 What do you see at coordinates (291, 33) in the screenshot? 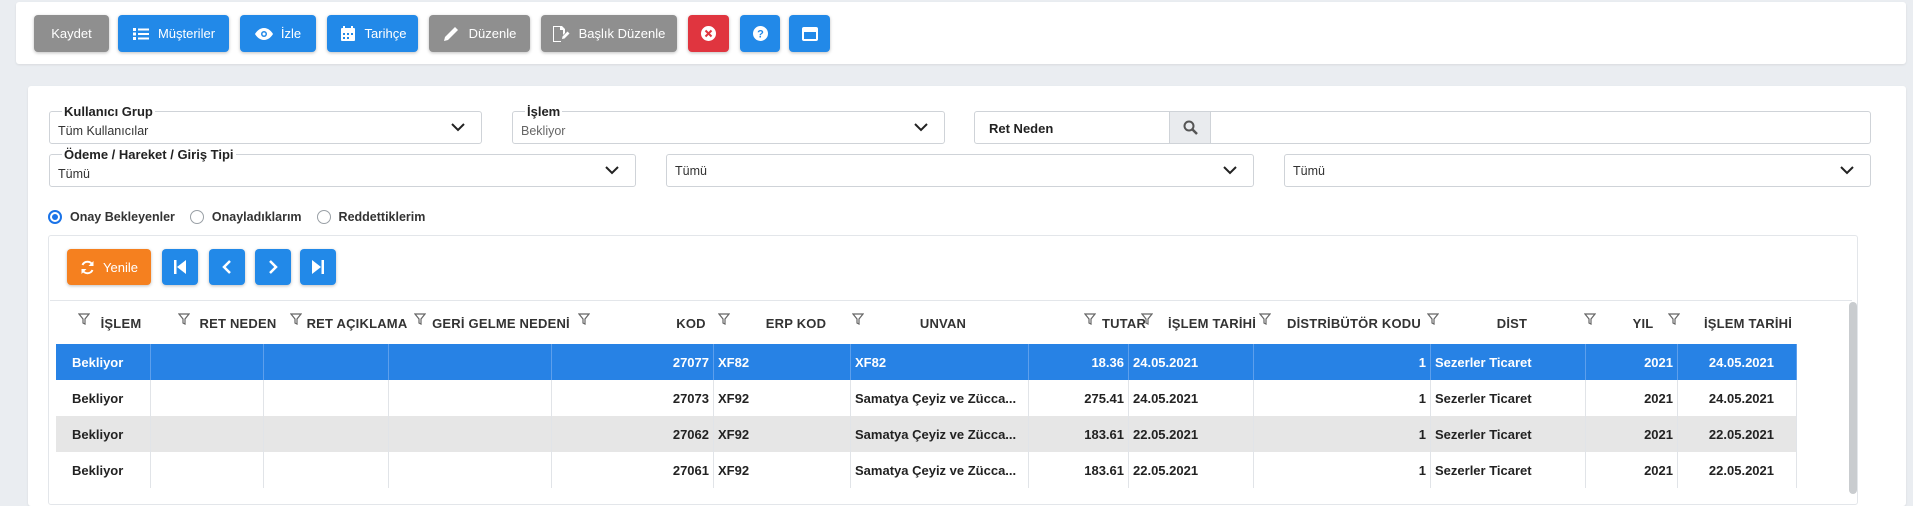
I see `watch-button-label: İzle` at bounding box center [291, 33].